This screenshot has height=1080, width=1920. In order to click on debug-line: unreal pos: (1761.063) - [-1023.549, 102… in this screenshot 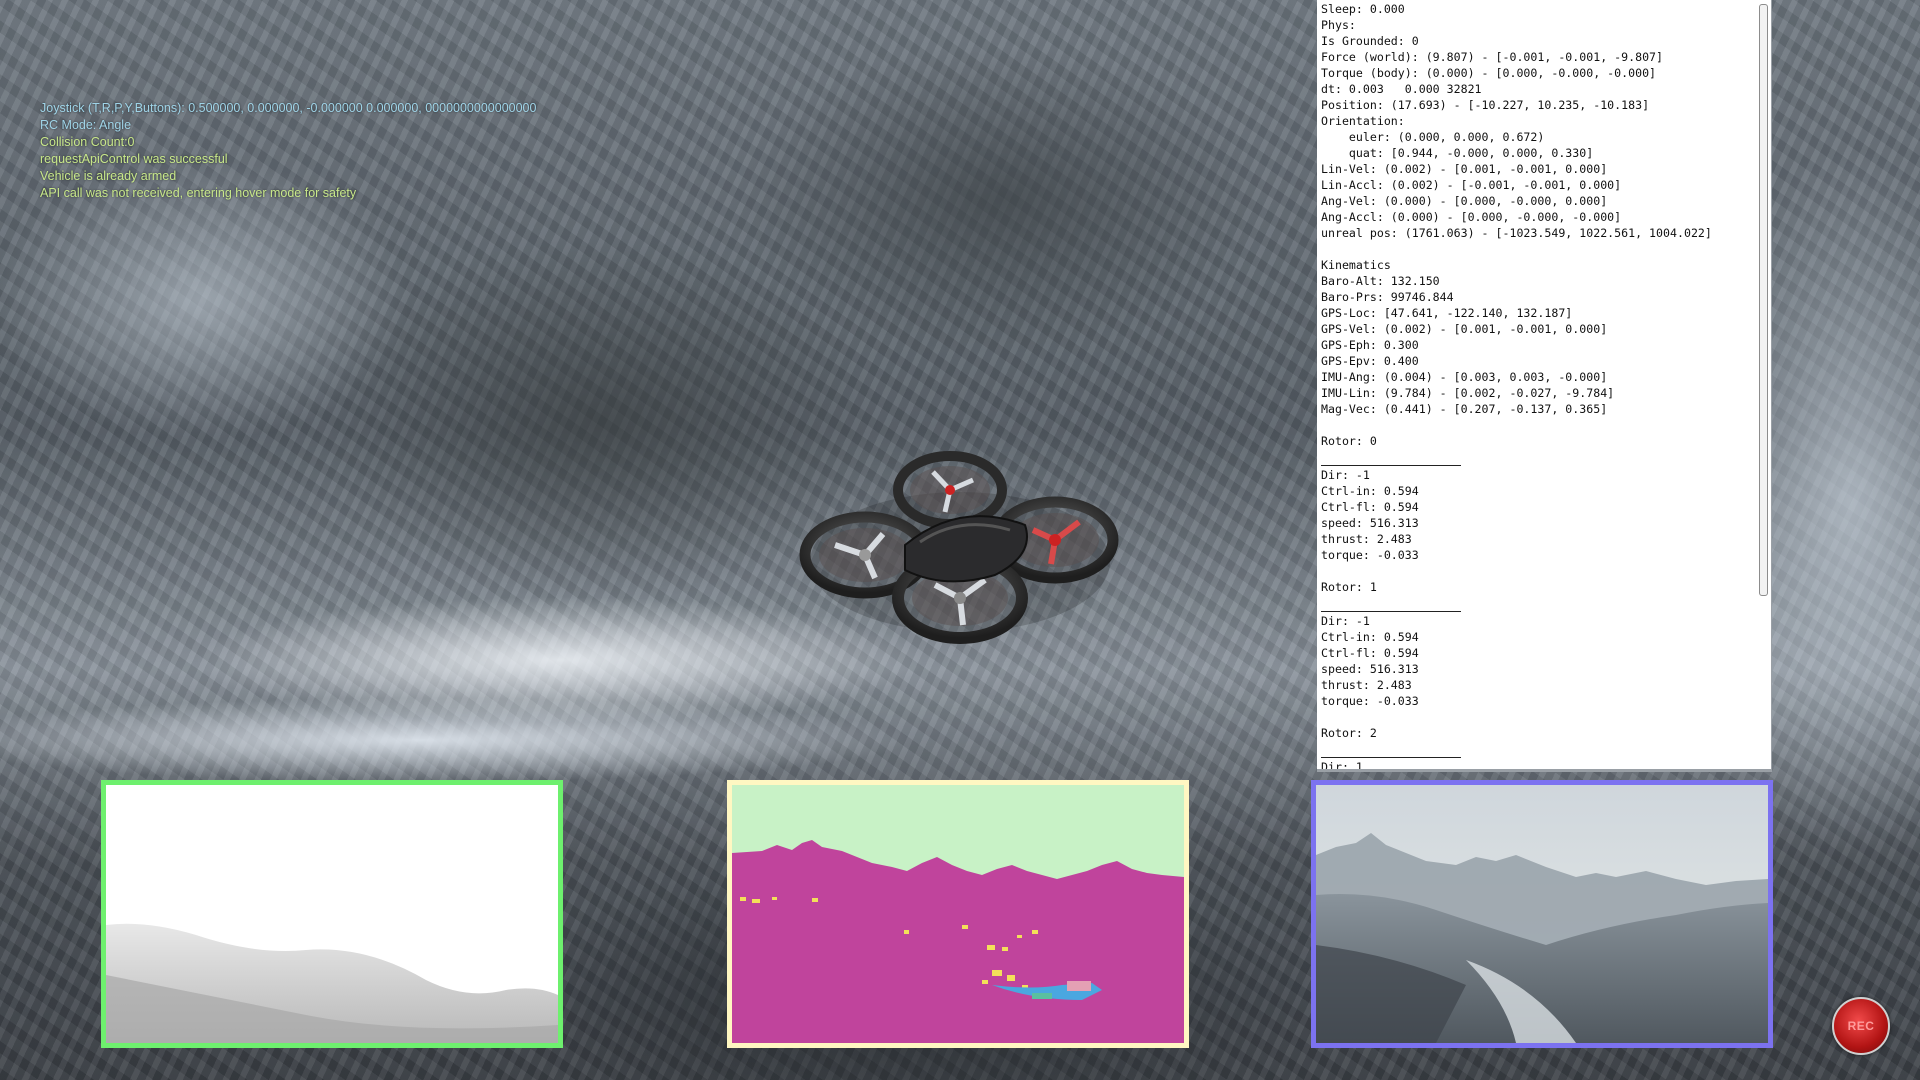, I will do `click(1516, 233)`.